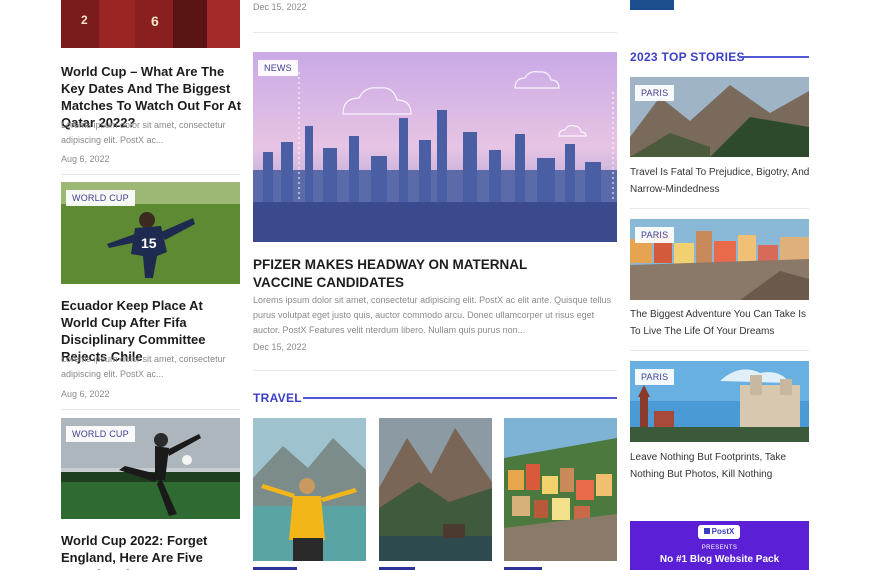 The image size is (870, 570). I want to click on smart-city-image: News, so click(435, 147).